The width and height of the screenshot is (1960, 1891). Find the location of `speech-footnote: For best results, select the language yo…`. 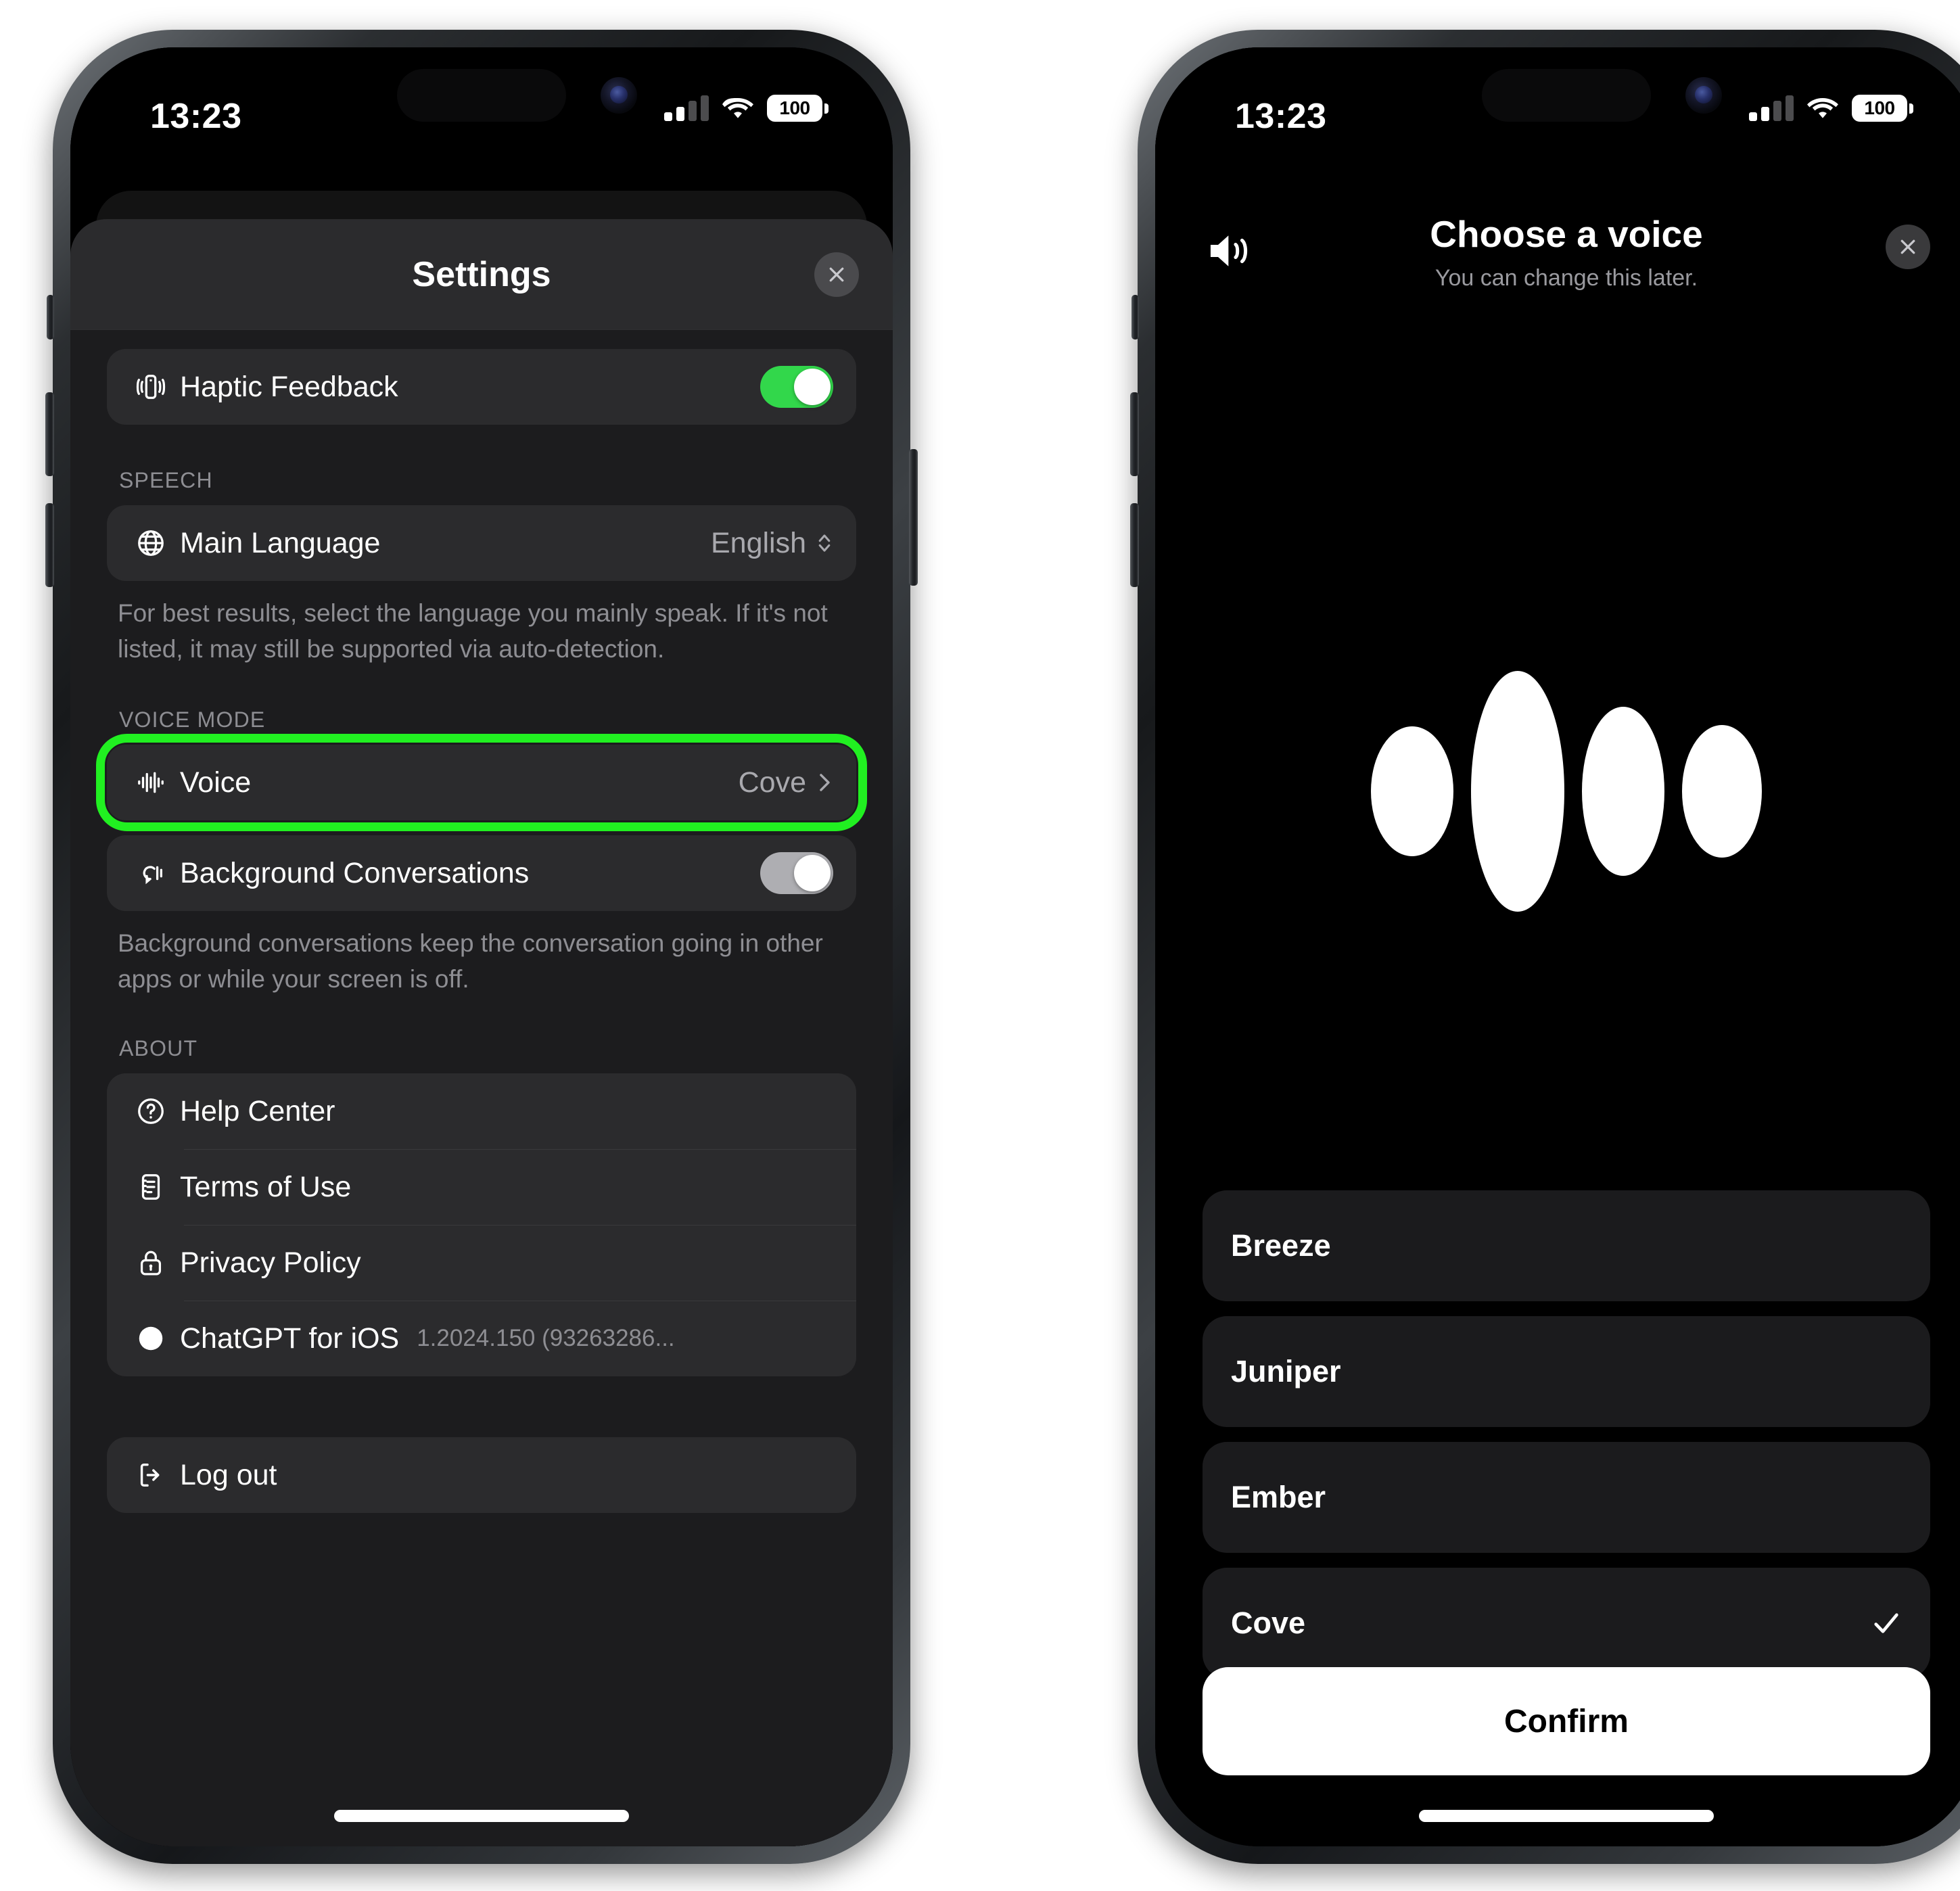

speech-footnote: For best results, select the language yo… is located at coordinates (473, 631).